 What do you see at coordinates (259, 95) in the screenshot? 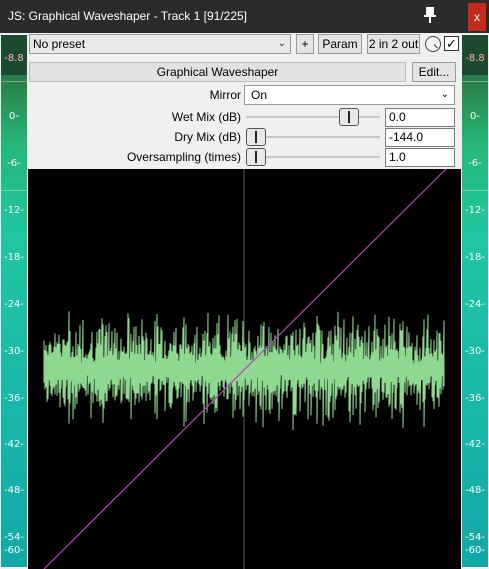
I see `mirror-value: On` at bounding box center [259, 95].